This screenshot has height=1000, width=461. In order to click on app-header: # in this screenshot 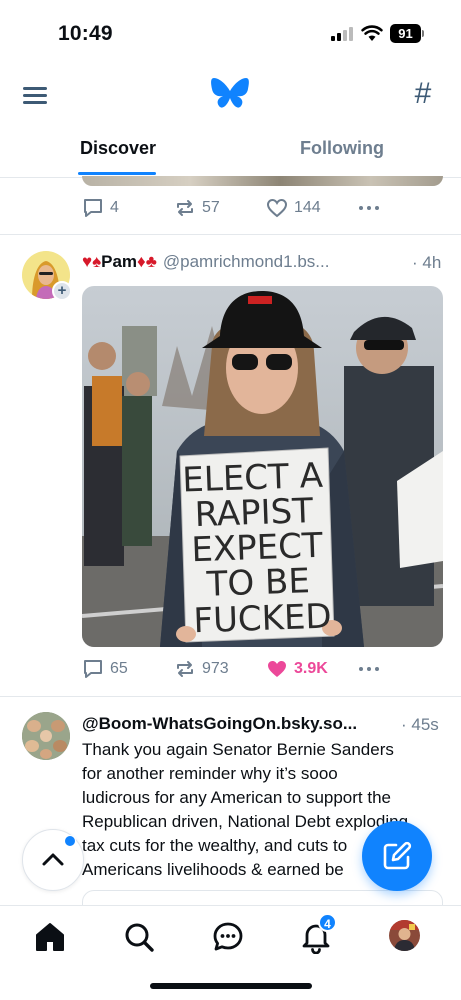, I will do `click(230, 96)`.